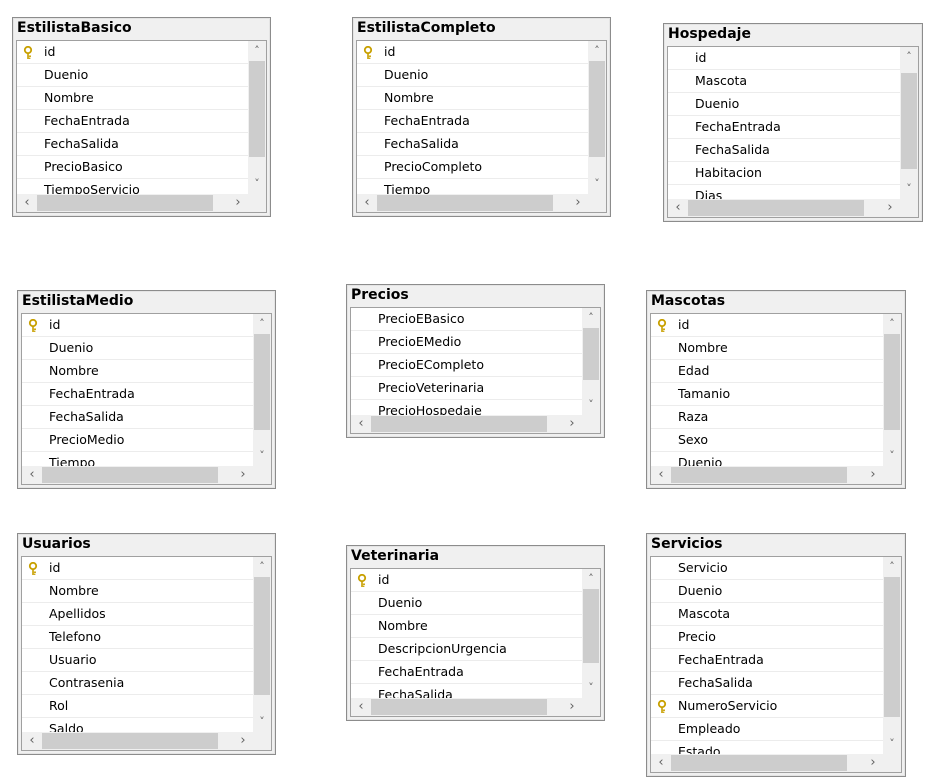  I want to click on column-row: TiempoServicio, so click(132, 186).